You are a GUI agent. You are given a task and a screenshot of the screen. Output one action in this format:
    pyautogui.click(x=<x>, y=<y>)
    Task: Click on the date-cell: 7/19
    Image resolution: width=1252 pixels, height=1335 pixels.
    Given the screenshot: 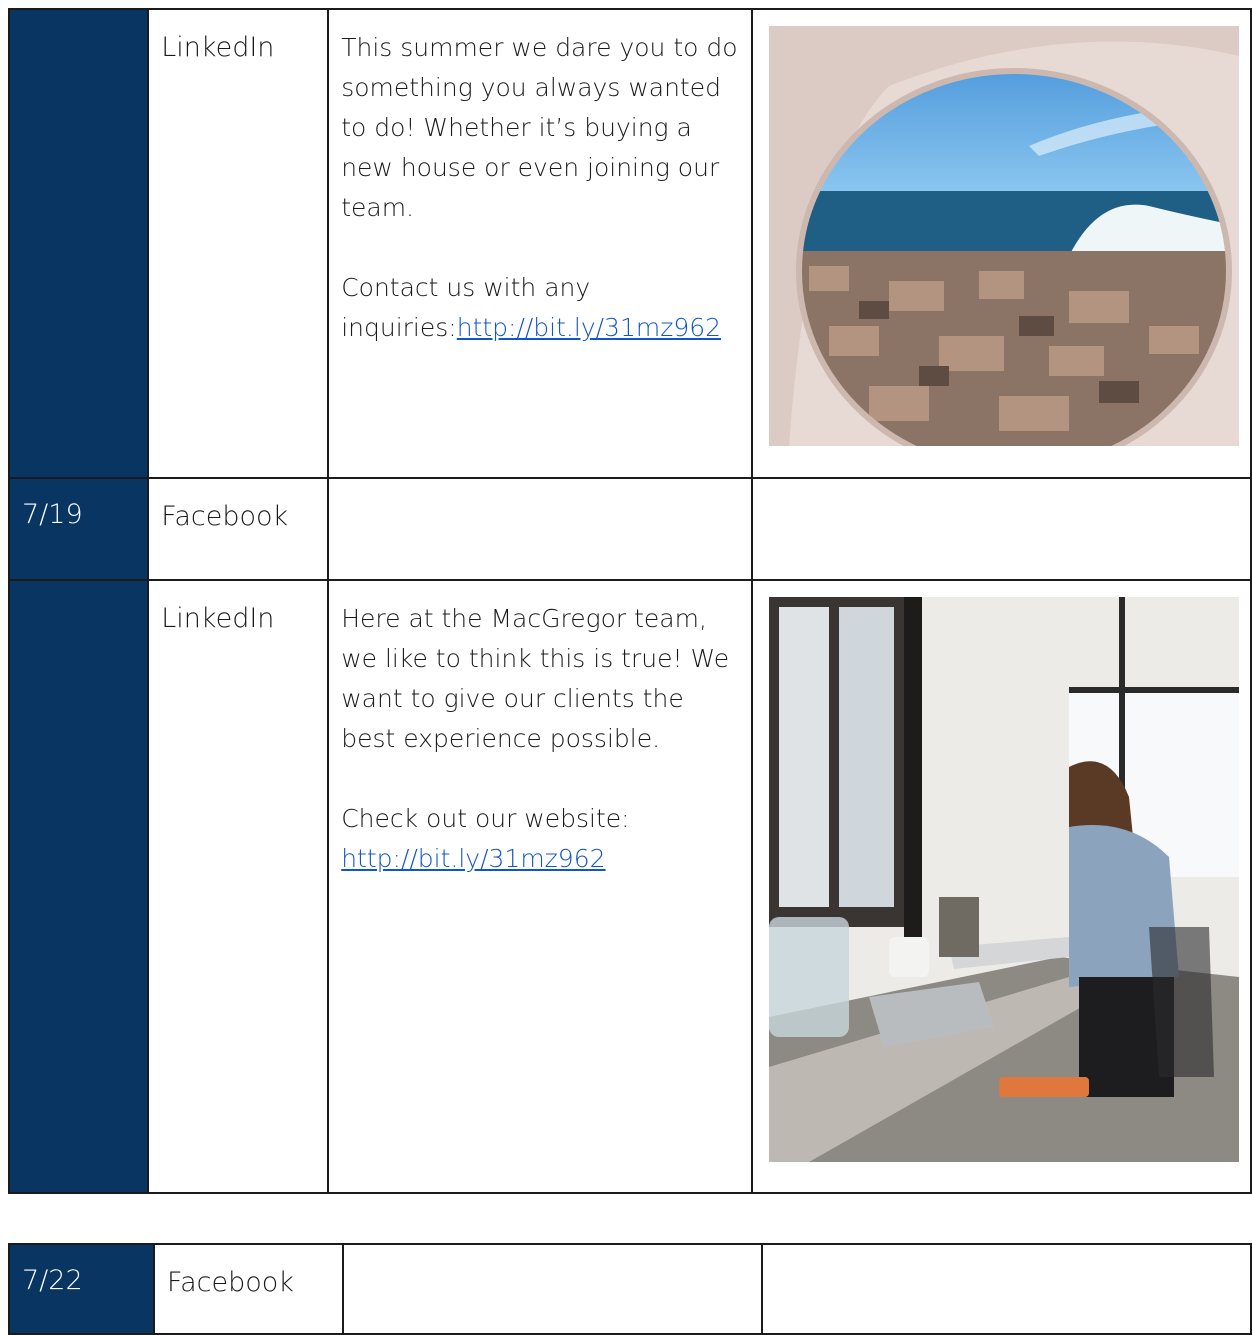 What is the action you would take?
    pyautogui.click(x=78, y=529)
    